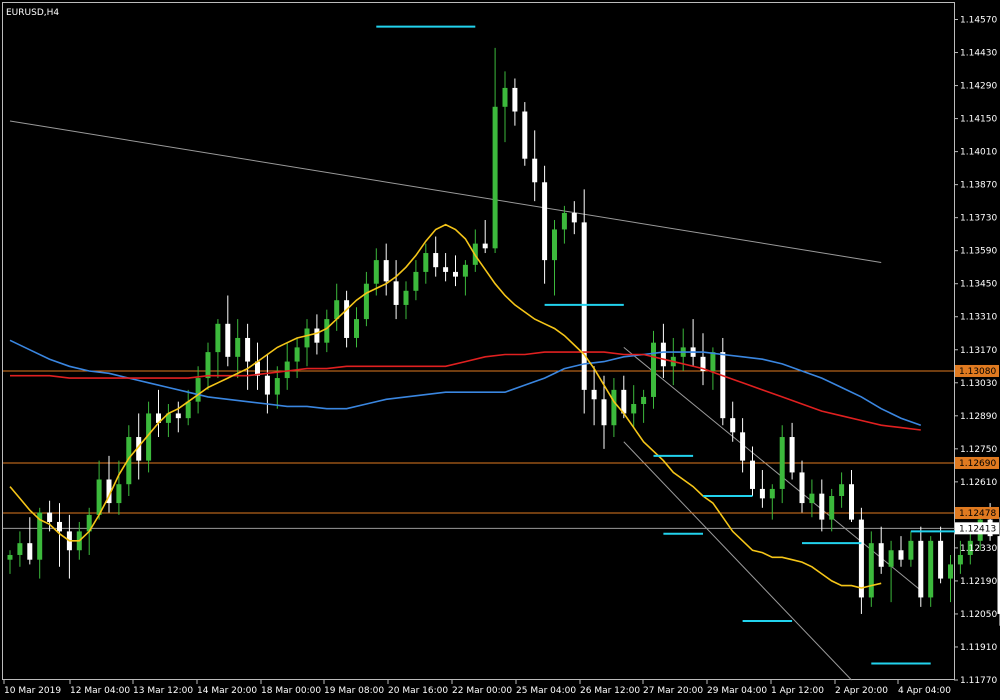  Describe the element at coordinates (610, 691) in the screenshot. I see `x-tick-label: 26 Mar 12:00` at that location.